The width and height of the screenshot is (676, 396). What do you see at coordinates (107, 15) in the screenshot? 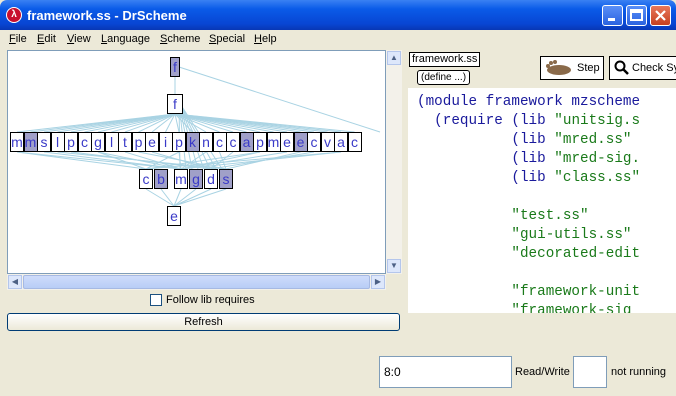
I see `window-title: framework.ss - DrScheme` at bounding box center [107, 15].